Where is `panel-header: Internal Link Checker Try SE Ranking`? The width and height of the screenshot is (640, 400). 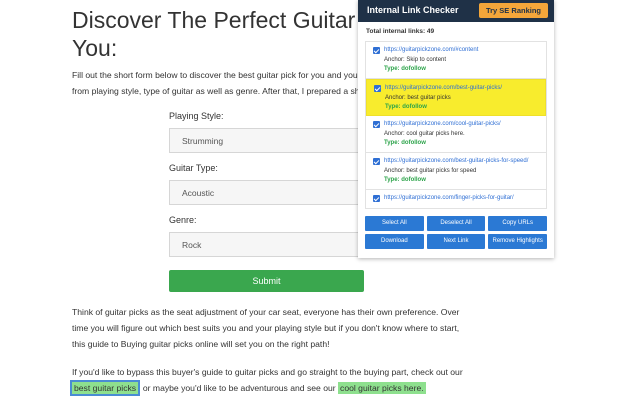
panel-header: Internal Link Checker Try SE Ranking is located at coordinates (456, 11).